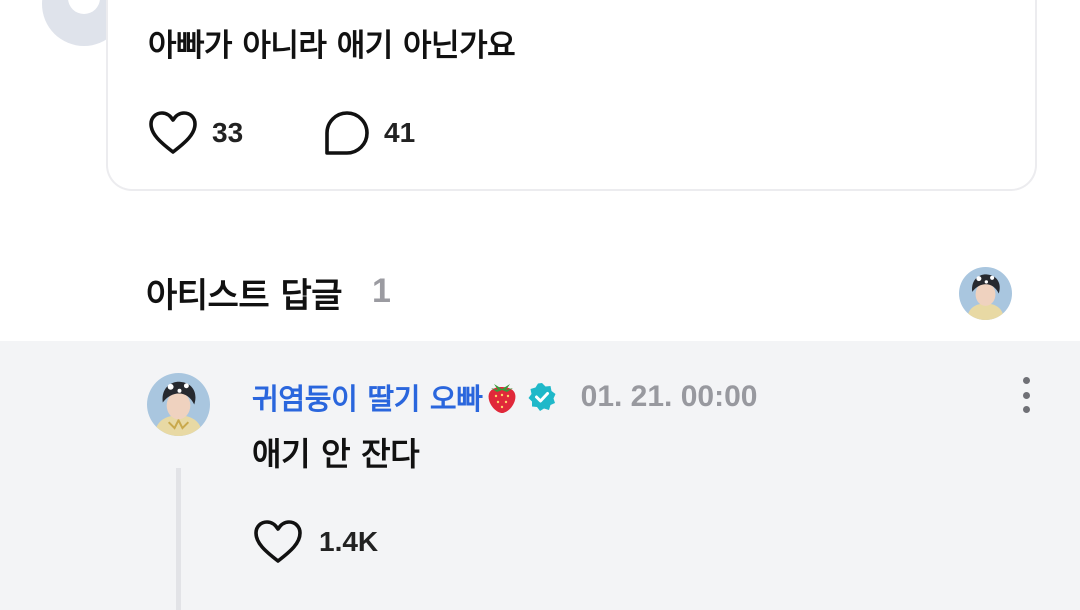  I want to click on artist-avatar, so click(985, 293).